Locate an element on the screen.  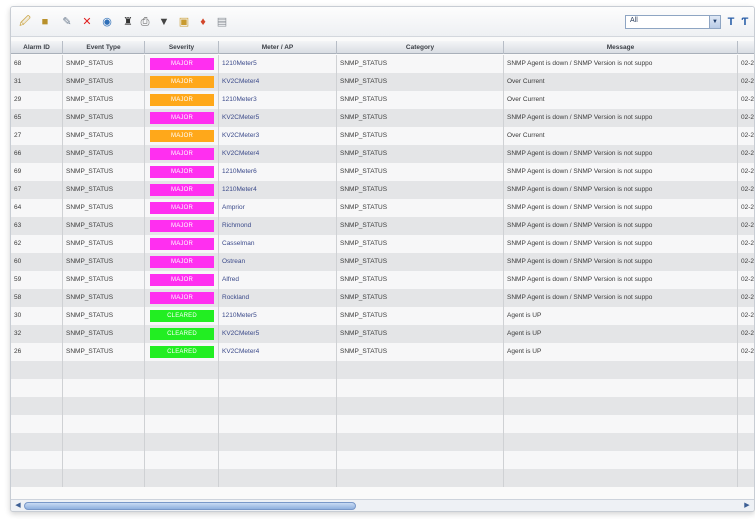
column-header: Event Type is located at coordinates (104, 47).